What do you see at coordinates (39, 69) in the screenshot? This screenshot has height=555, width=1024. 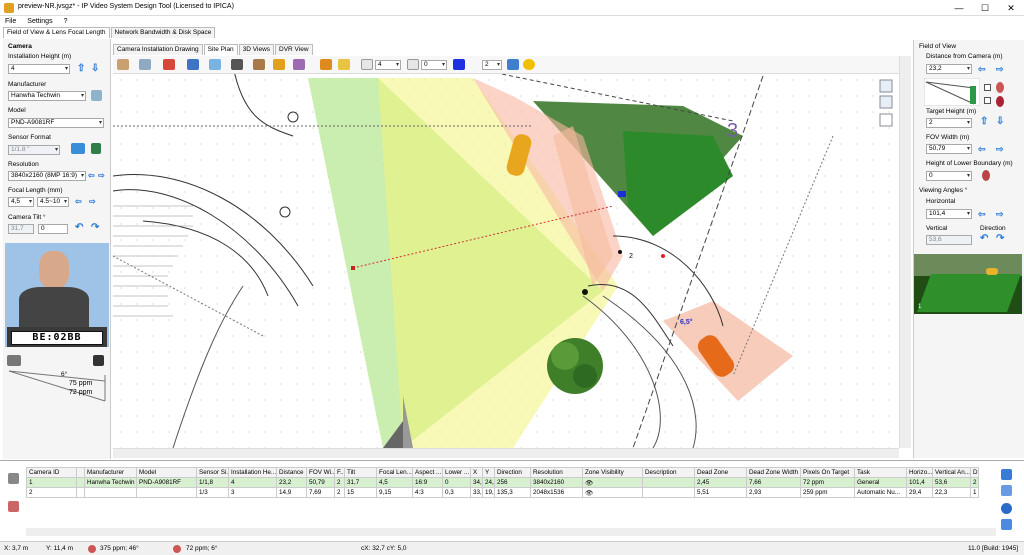 I see `install-height-select: 4` at bounding box center [39, 69].